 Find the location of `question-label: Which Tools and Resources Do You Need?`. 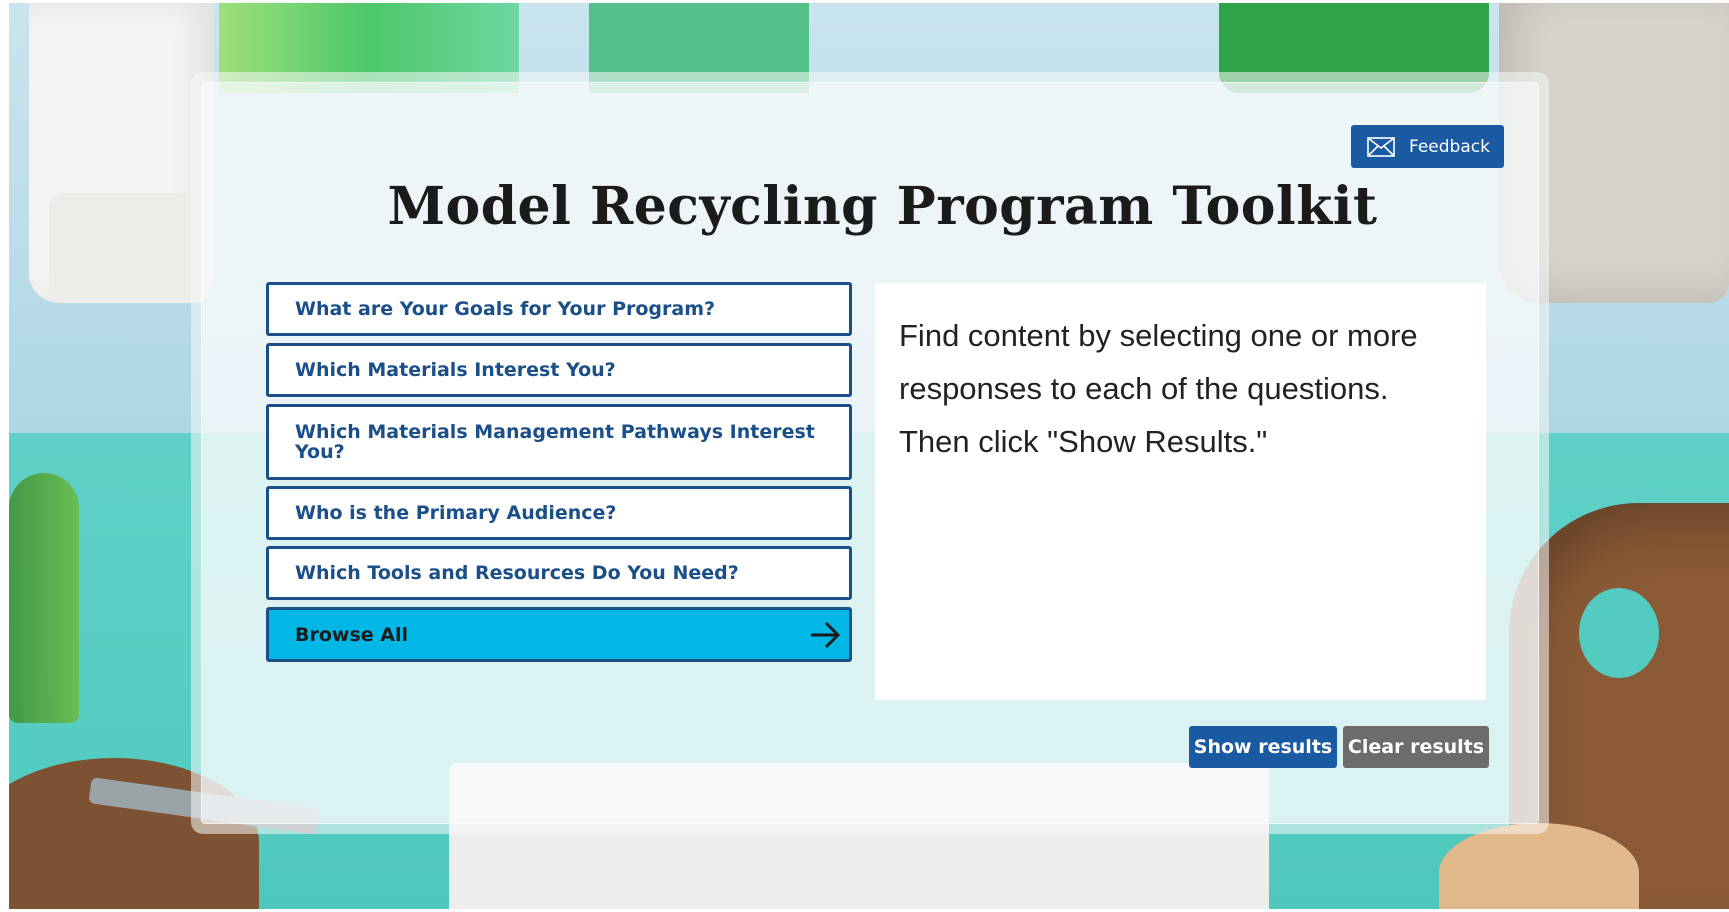

question-label: Which Tools and Resources Do You Need? is located at coordinates (517, 573).